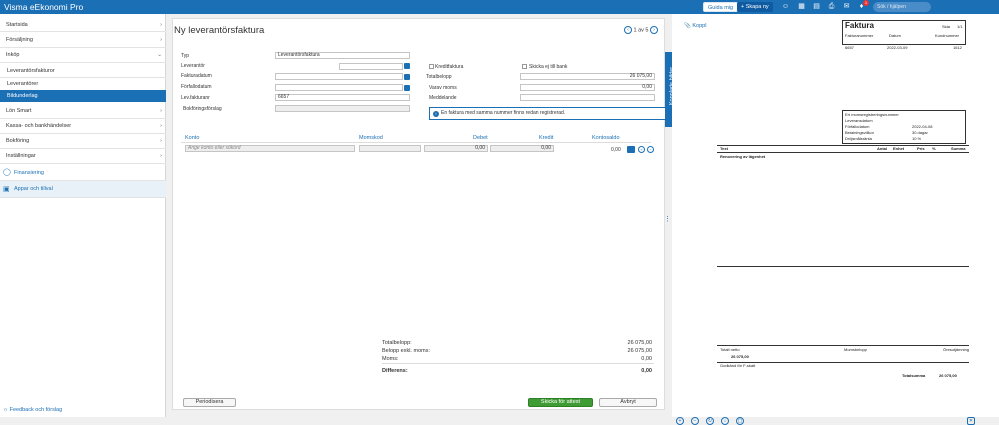  What do you see at coordinates (407, 66) in the screenshot?
I see `search-icon` at bounding box center [407, 66].